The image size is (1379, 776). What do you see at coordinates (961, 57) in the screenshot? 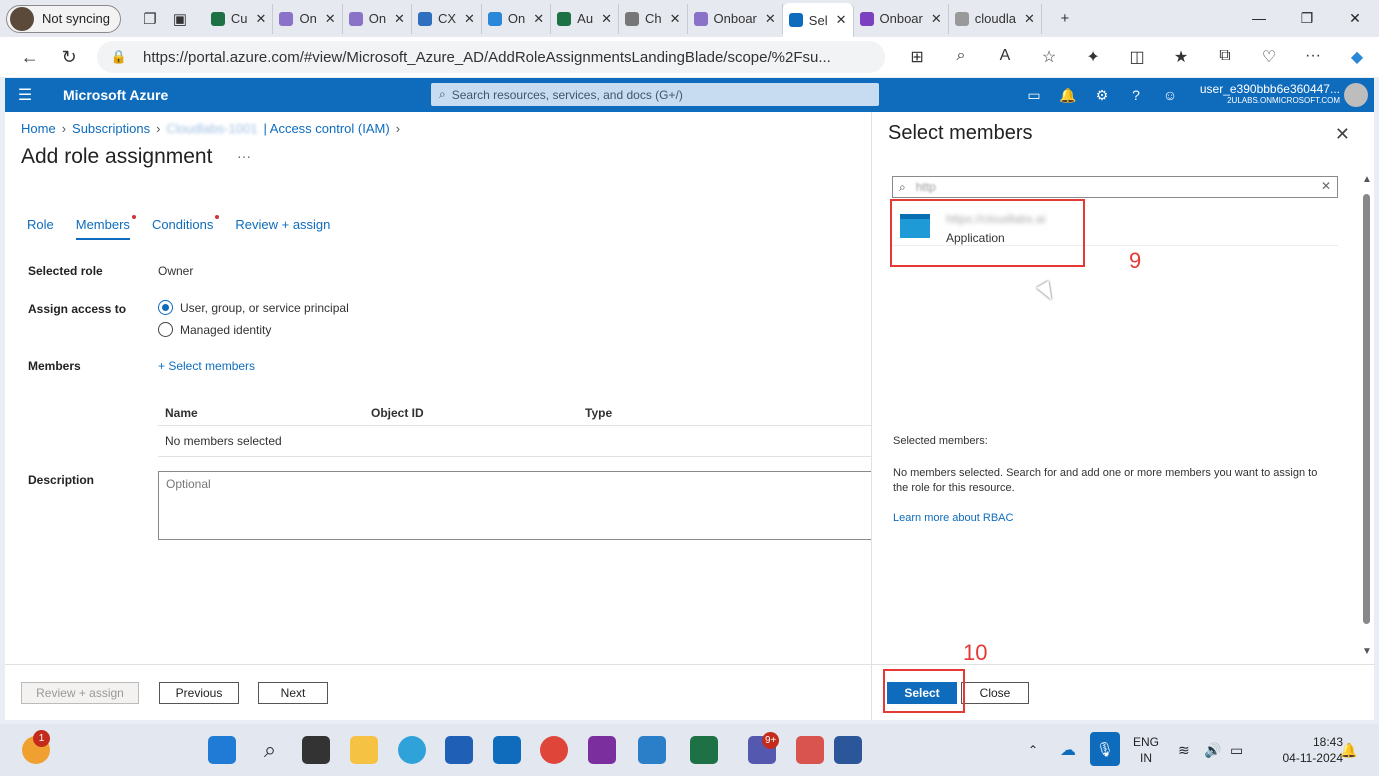
I see `zoom-icon: ⌕` at bounding box center [961, 57].